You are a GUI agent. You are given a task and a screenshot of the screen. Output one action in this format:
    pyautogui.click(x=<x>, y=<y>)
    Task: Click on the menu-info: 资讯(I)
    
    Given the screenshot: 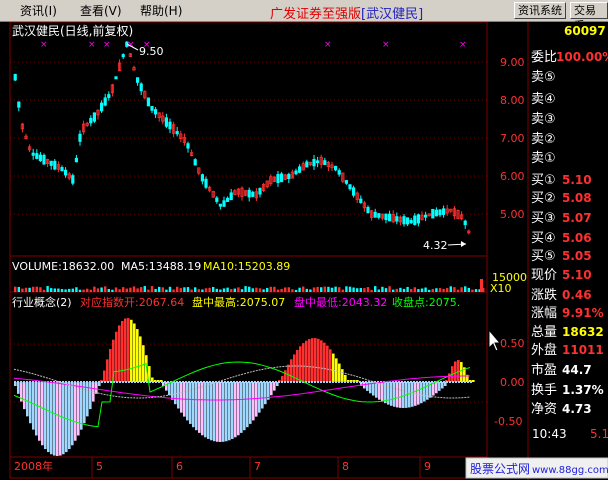 What is the action you would take?
    pyautogui.click(x=38, y=10)
    